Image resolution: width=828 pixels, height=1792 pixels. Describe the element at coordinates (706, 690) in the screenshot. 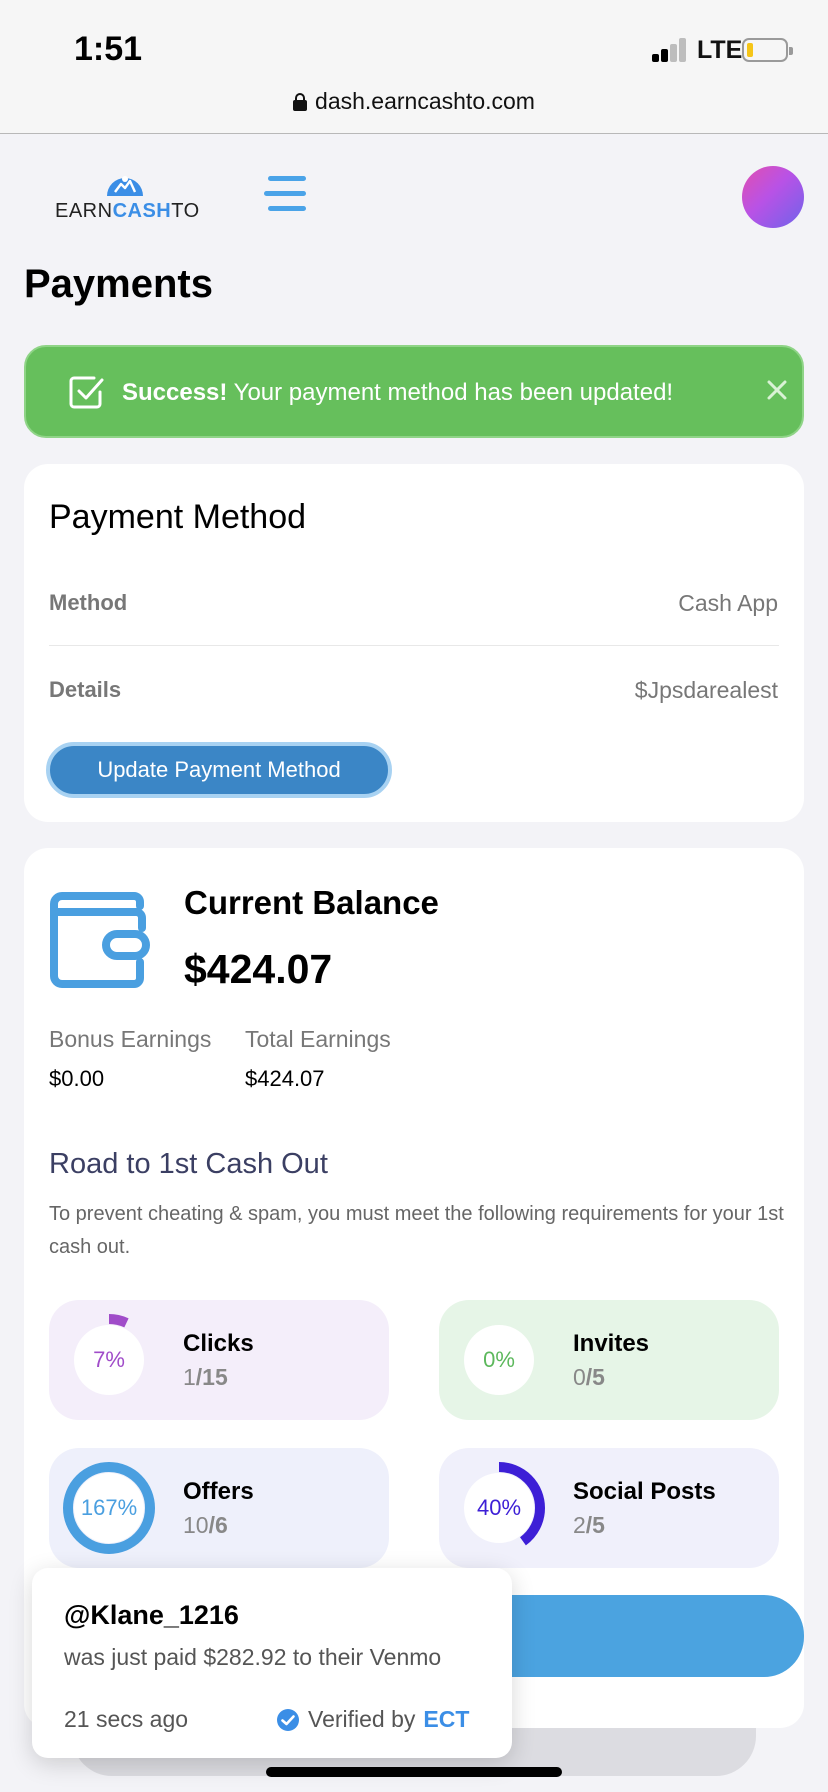

I see `details-value: $Jpsdarealest` at that location.